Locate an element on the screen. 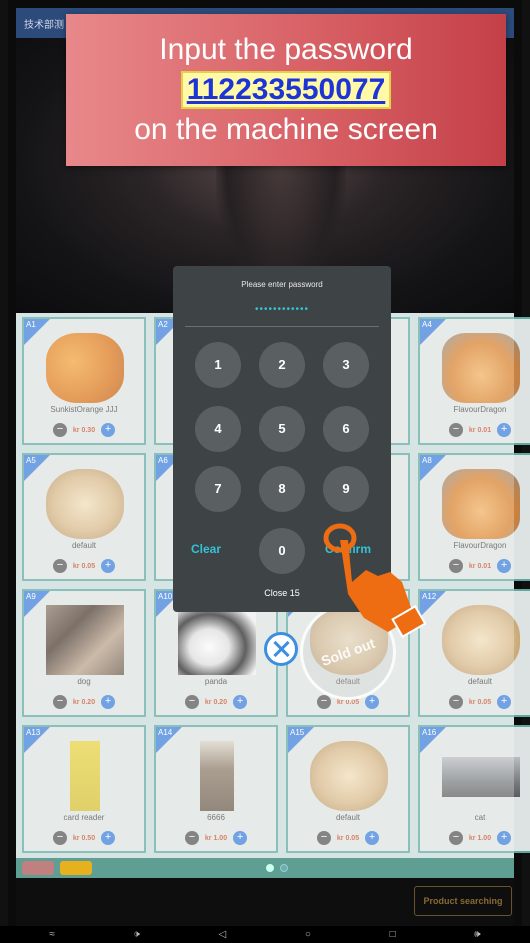 This screenshot has height=943, width=530. key-3: 3 is located at coordinates (346, 365).